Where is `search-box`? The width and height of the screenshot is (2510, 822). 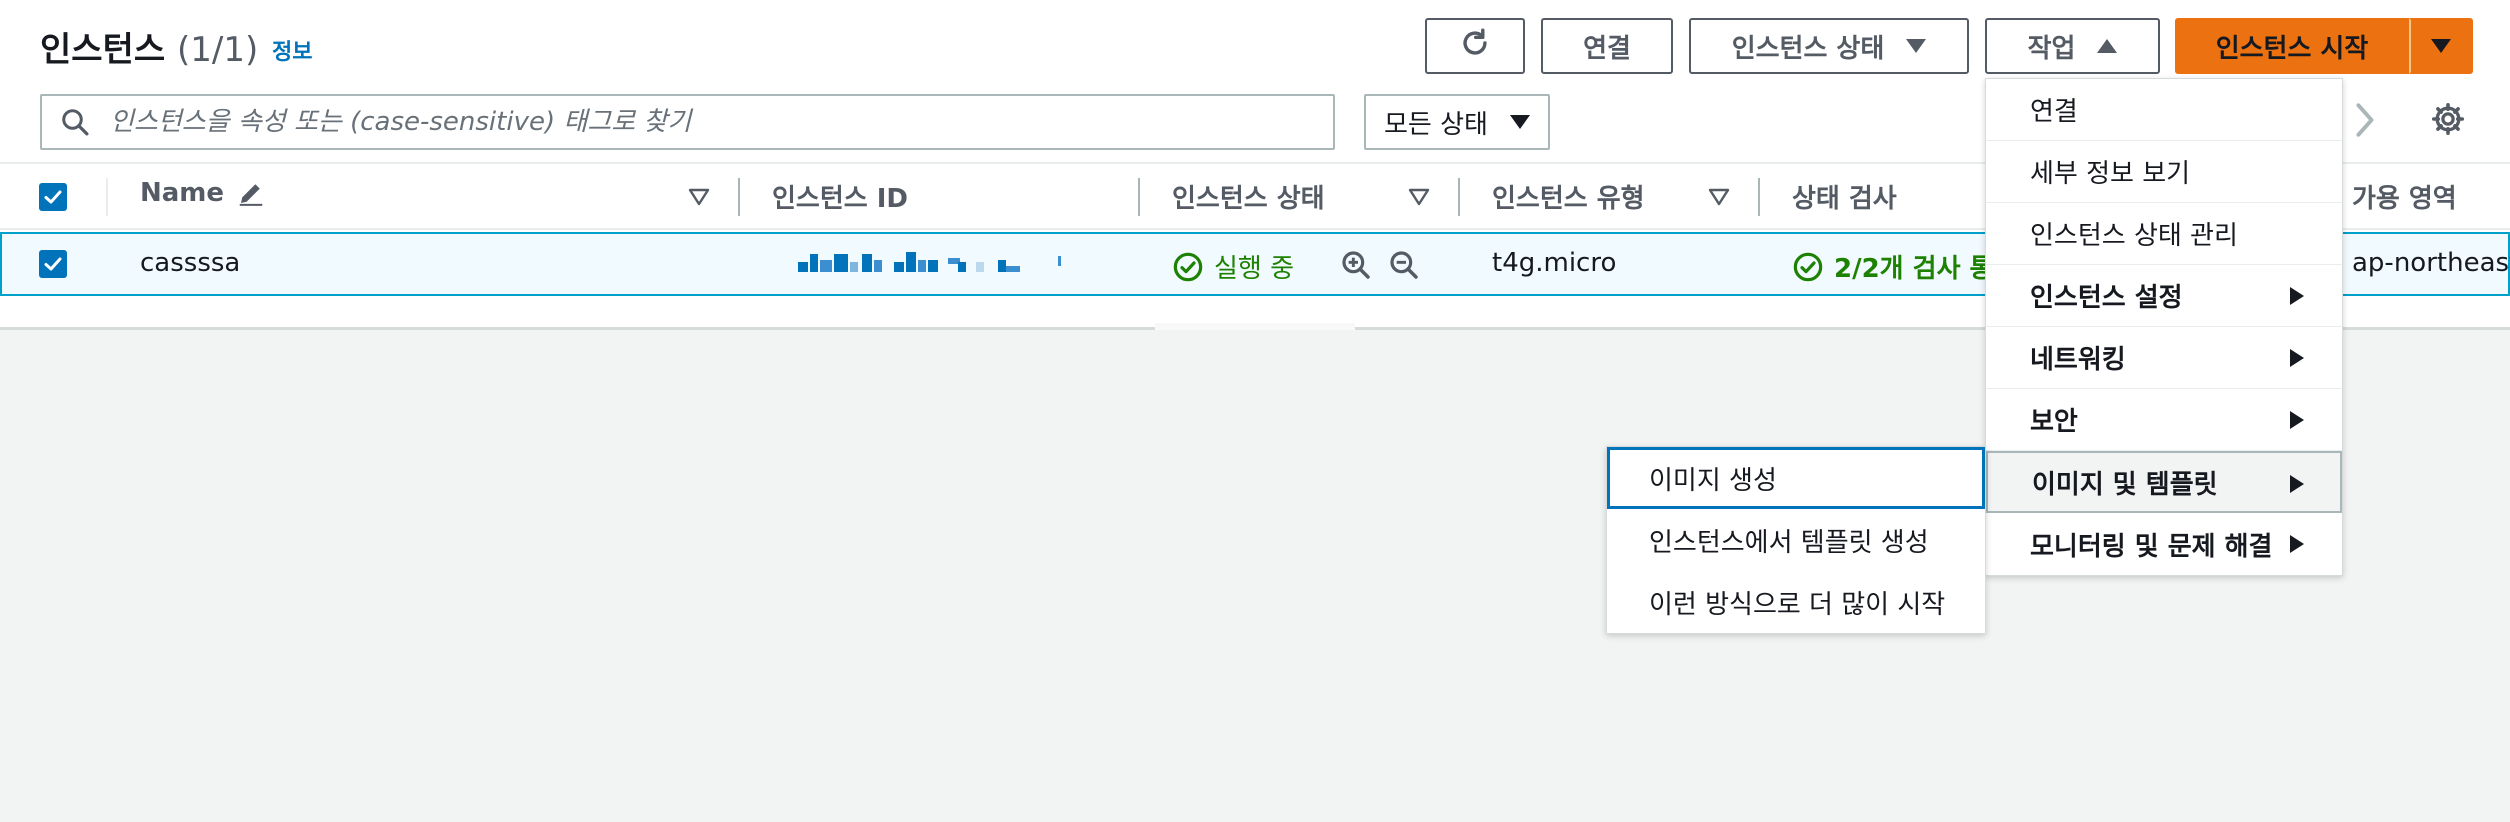 search-box is located at coordinates (687, 122).